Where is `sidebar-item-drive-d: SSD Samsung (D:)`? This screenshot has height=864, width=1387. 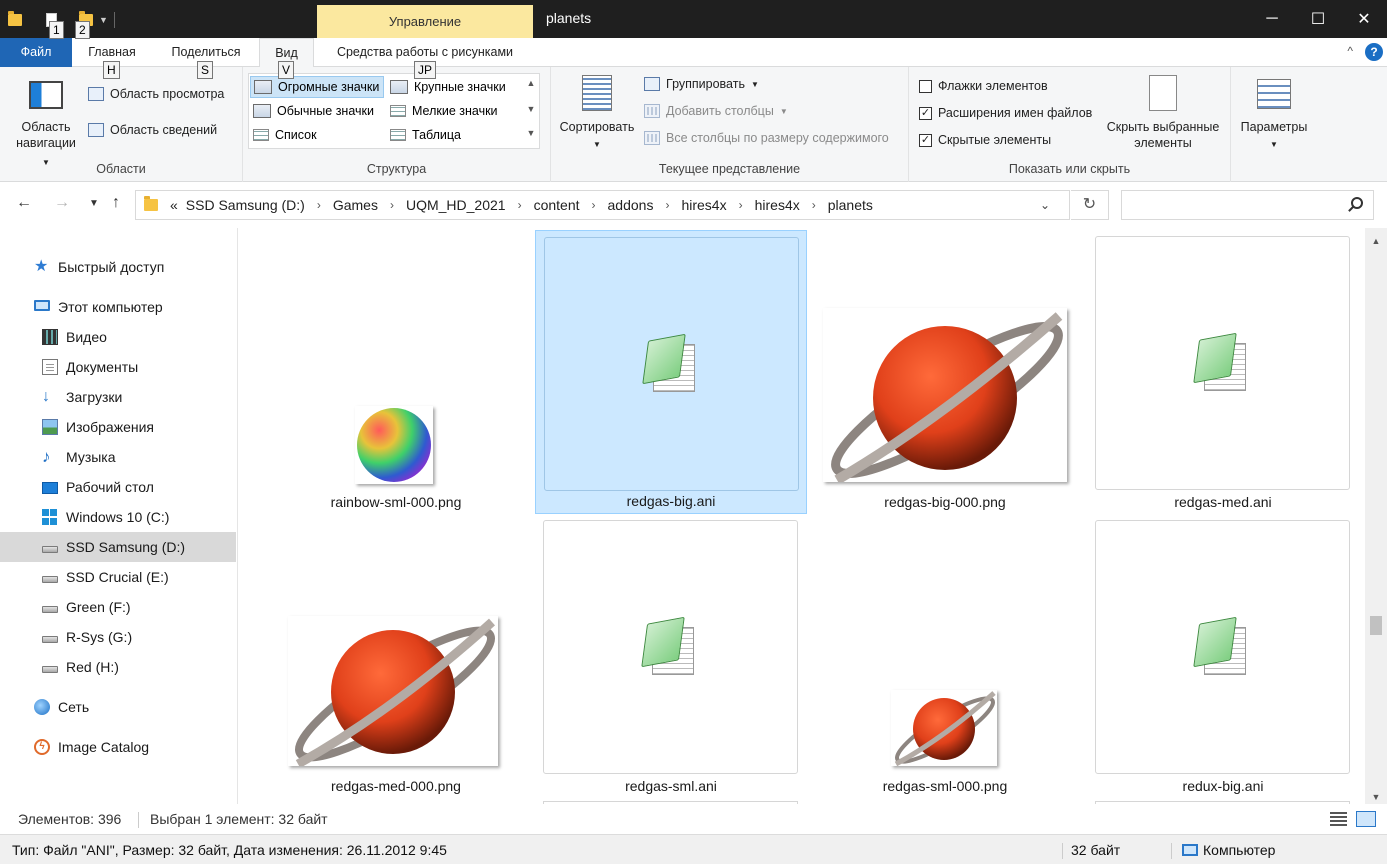
sidebar-item-drive-d: SSD Samsung (D:) is located at coordinates (118, 547).